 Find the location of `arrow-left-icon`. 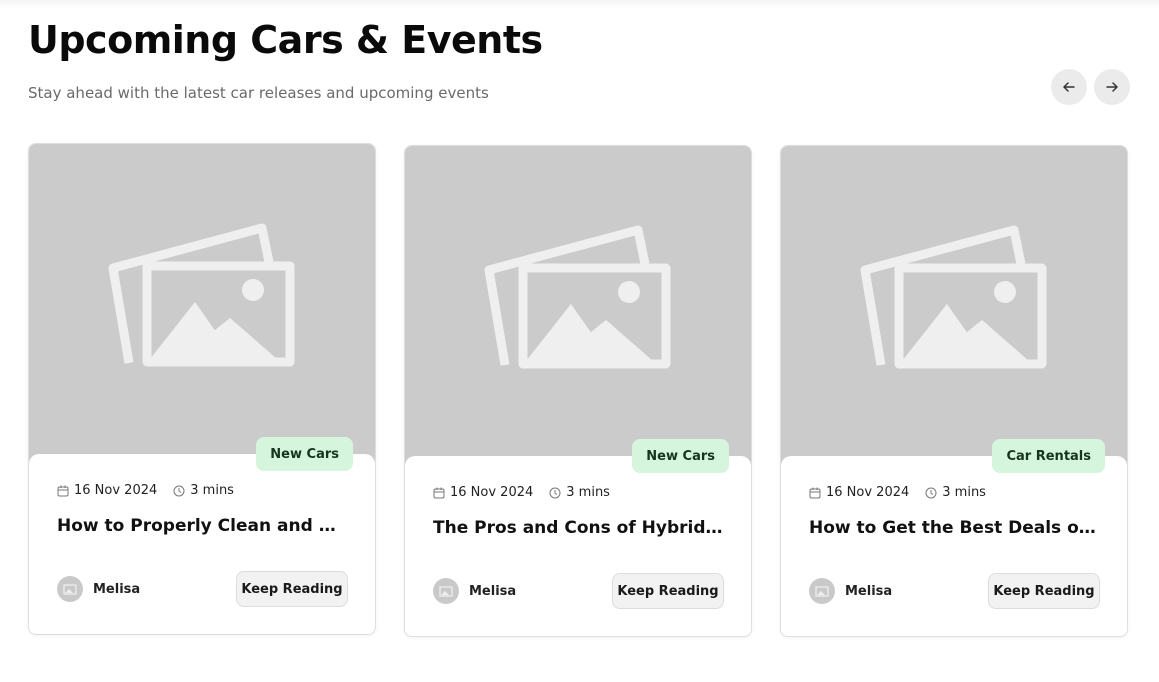

arrow-left-icon is located at coordinates (1069, 87).